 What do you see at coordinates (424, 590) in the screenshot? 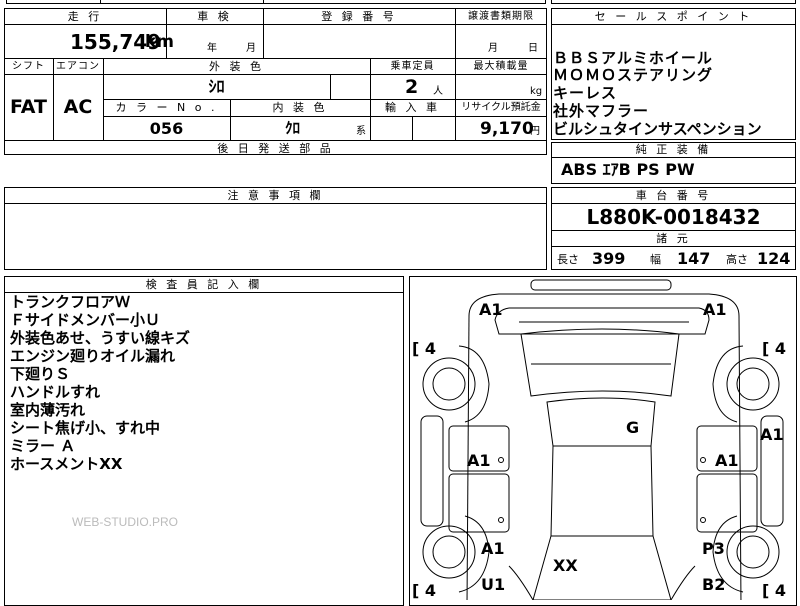
I see `tire-rating-front-left: [ 4` at bounding box center [424, 590].